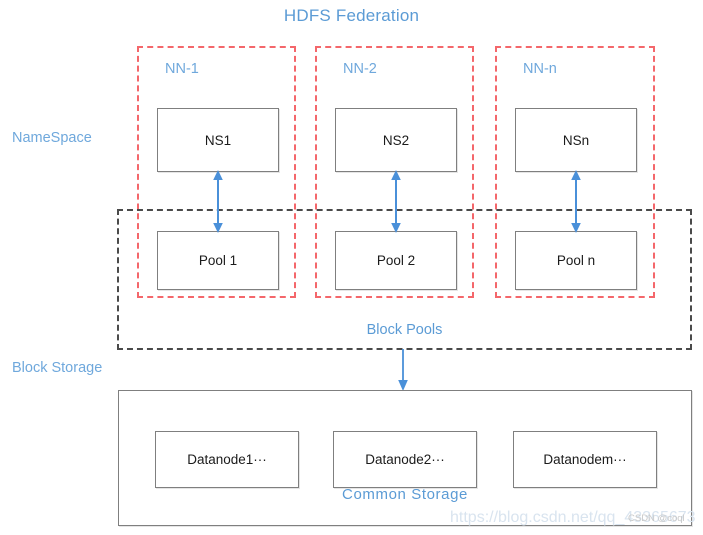  What do you see at coordinates (396, 260) in the screenshot?
I see `pool-box-pool-2: Pool 2` at bounding box center [396, 260].